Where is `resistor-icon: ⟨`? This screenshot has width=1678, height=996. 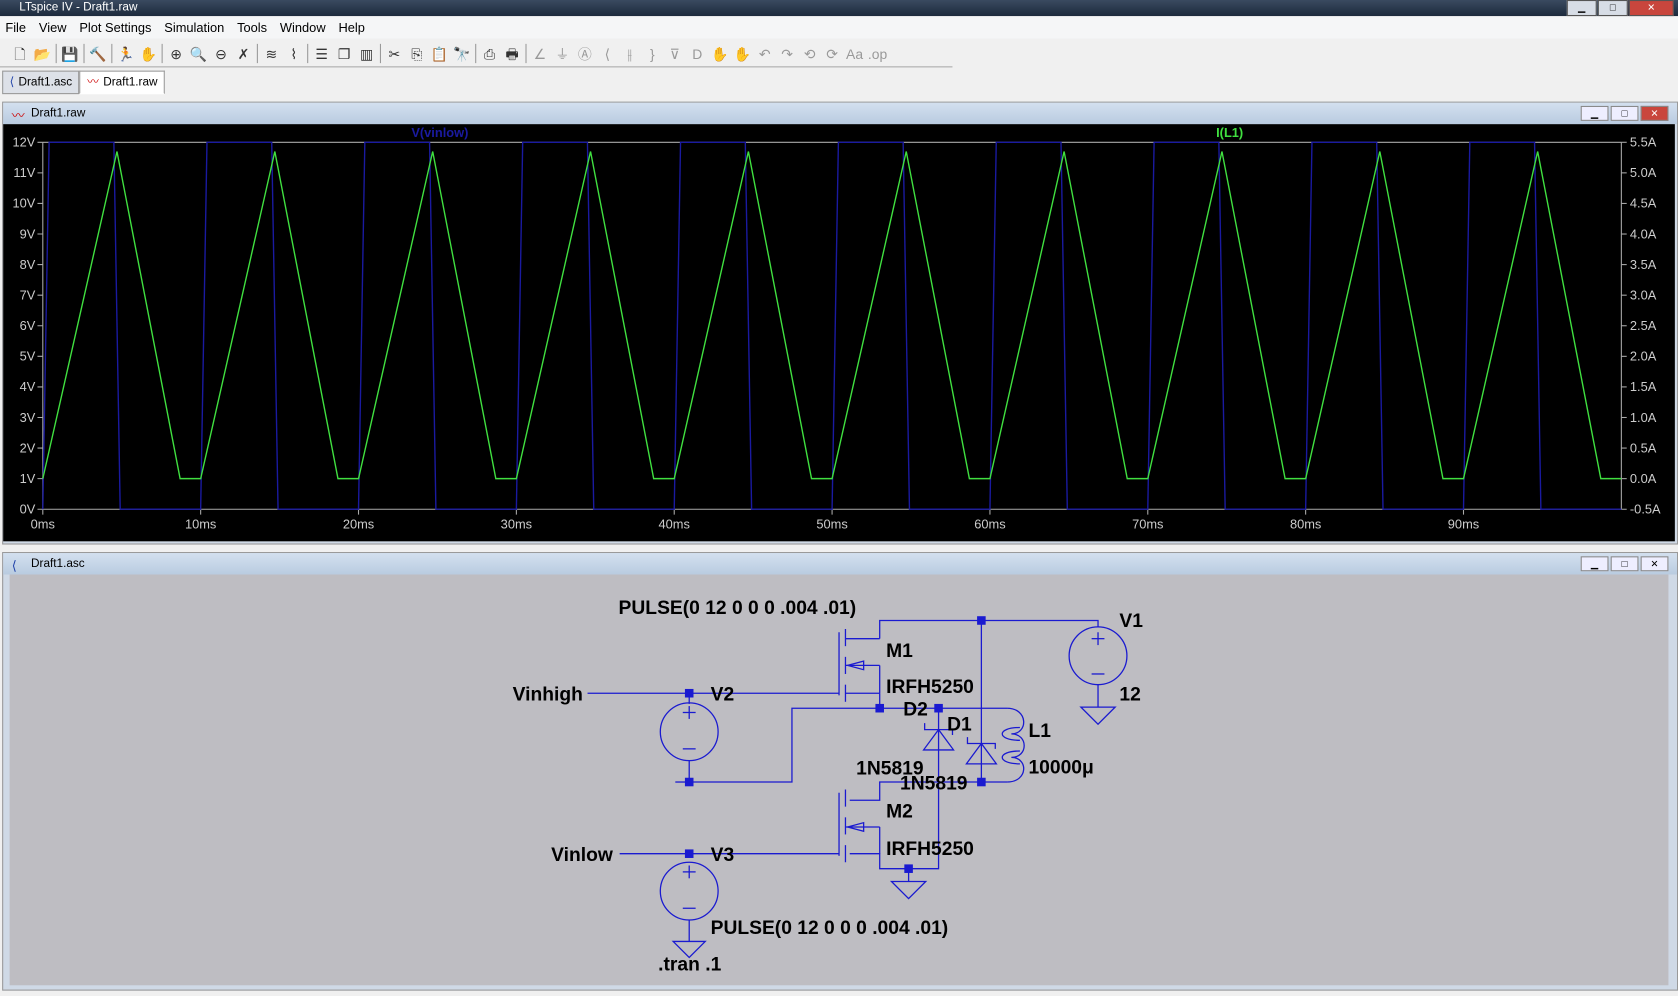 resistor-icon: ⟨ is located at coordinates (607, 53).